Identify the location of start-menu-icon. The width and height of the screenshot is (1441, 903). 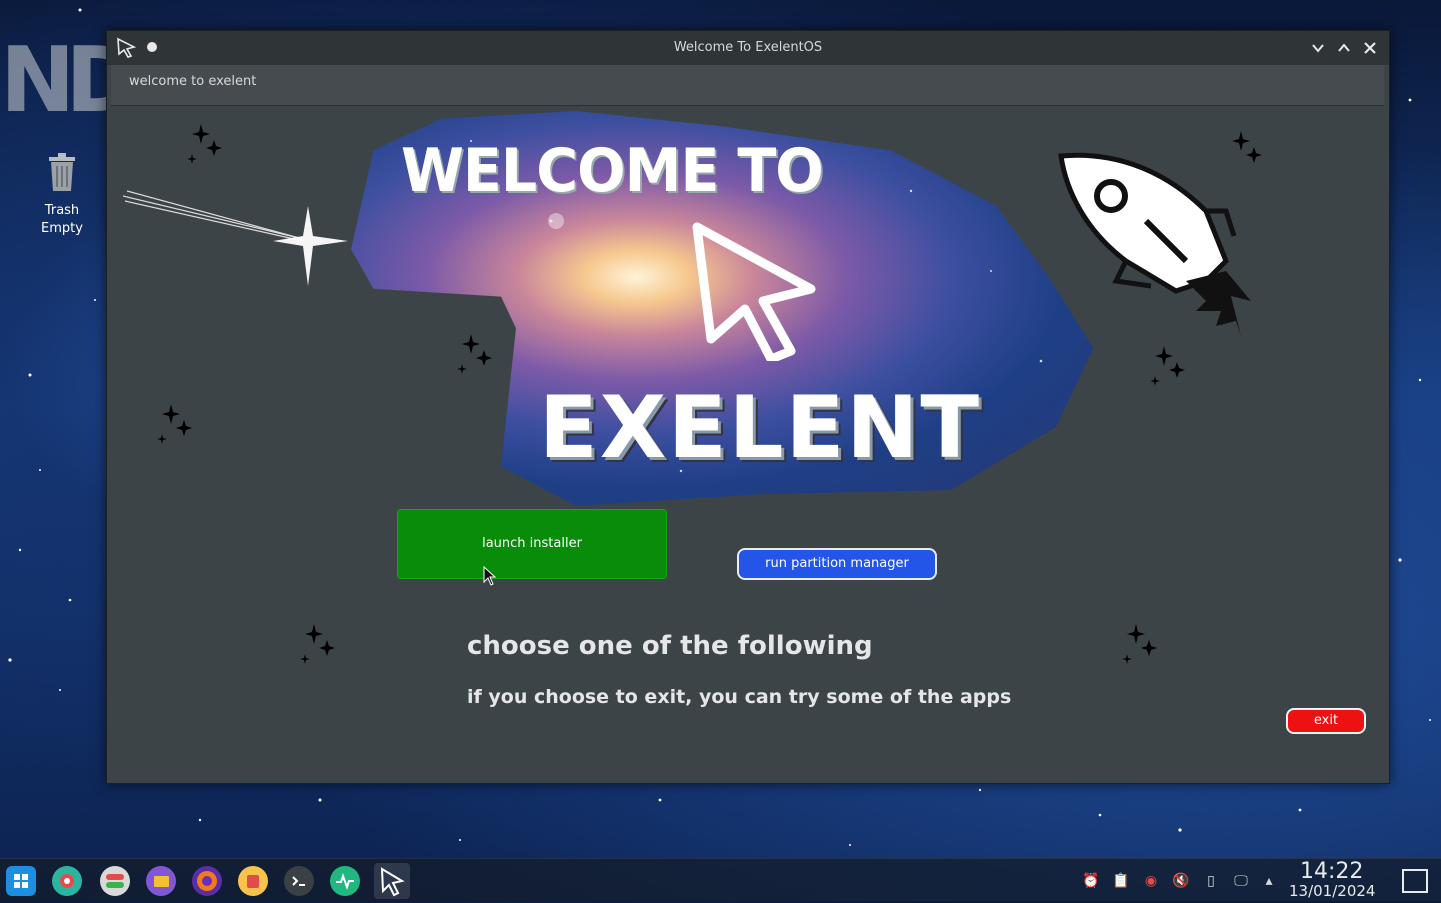
(21, 881).